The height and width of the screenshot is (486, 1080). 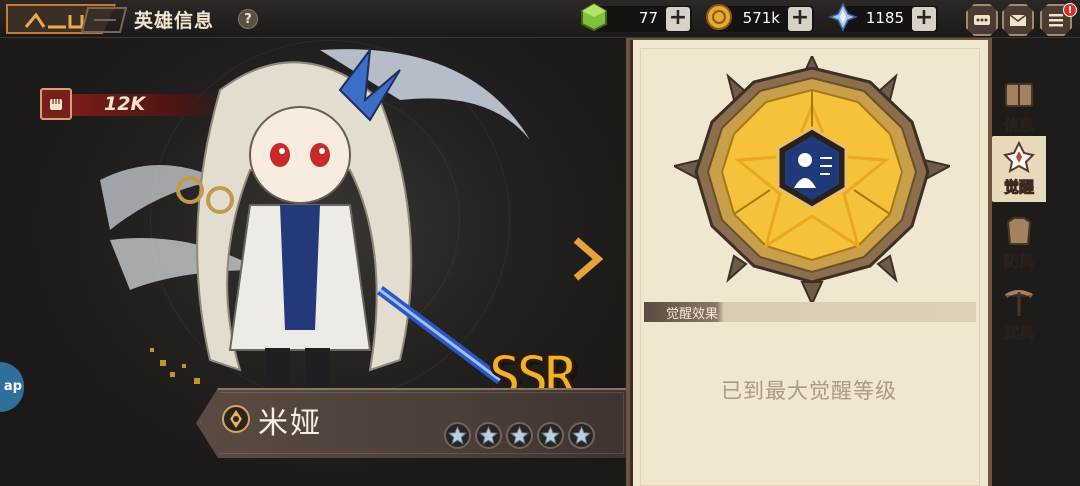 I want to click on star-rating, so click(x=519, y=436).